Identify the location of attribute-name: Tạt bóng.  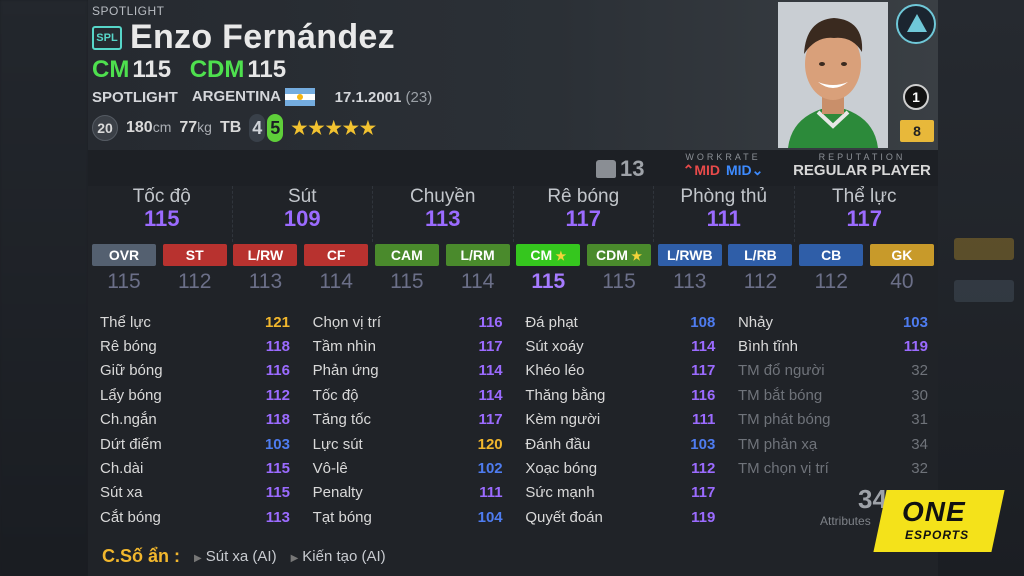
(342, 517).